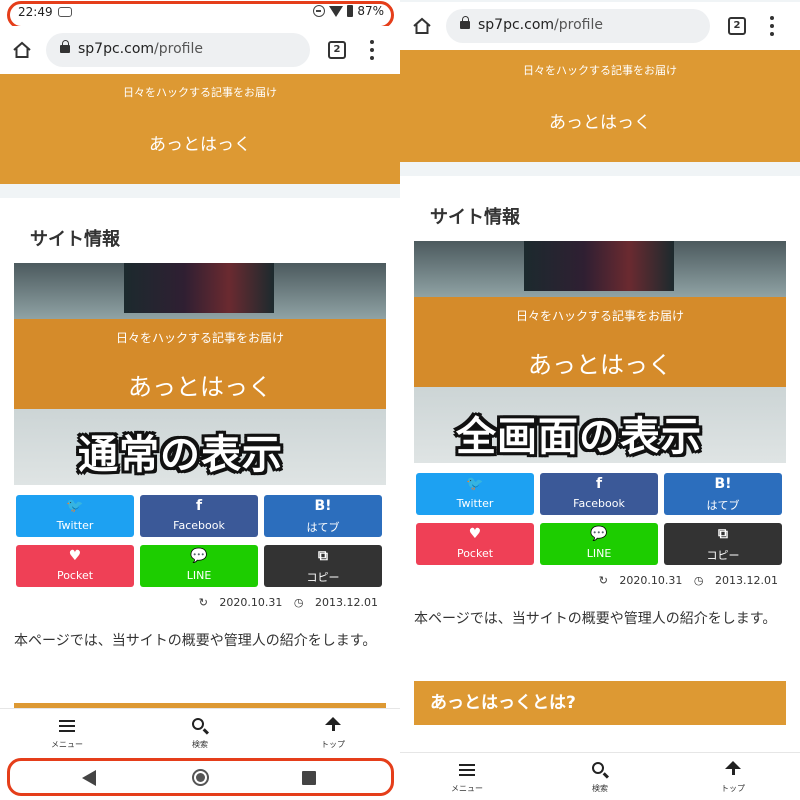 The height and width of the screenshot is (800, 800). I want to click on arrow-up-icon, so click(733, 768).